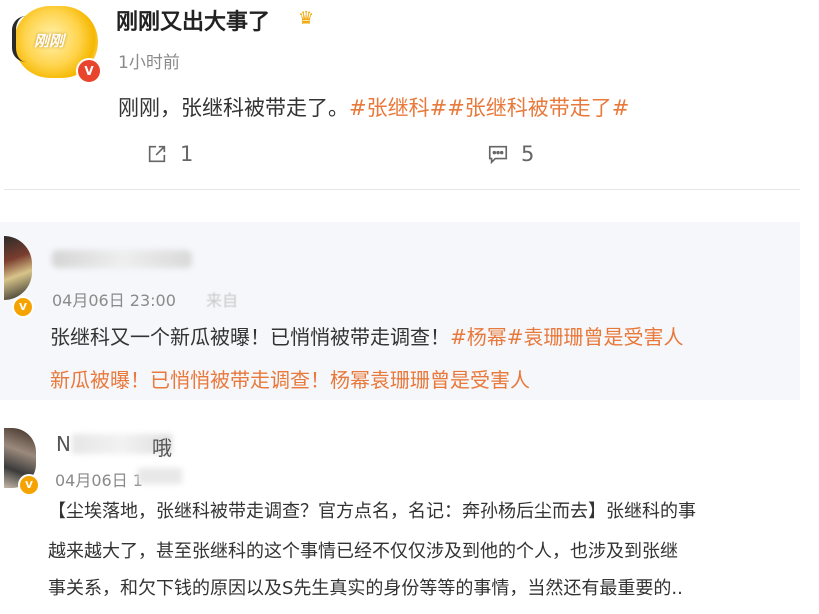 The height and width of the screenshot is (614, 819). I want to click on post-time-blurred, so click(160, 476).